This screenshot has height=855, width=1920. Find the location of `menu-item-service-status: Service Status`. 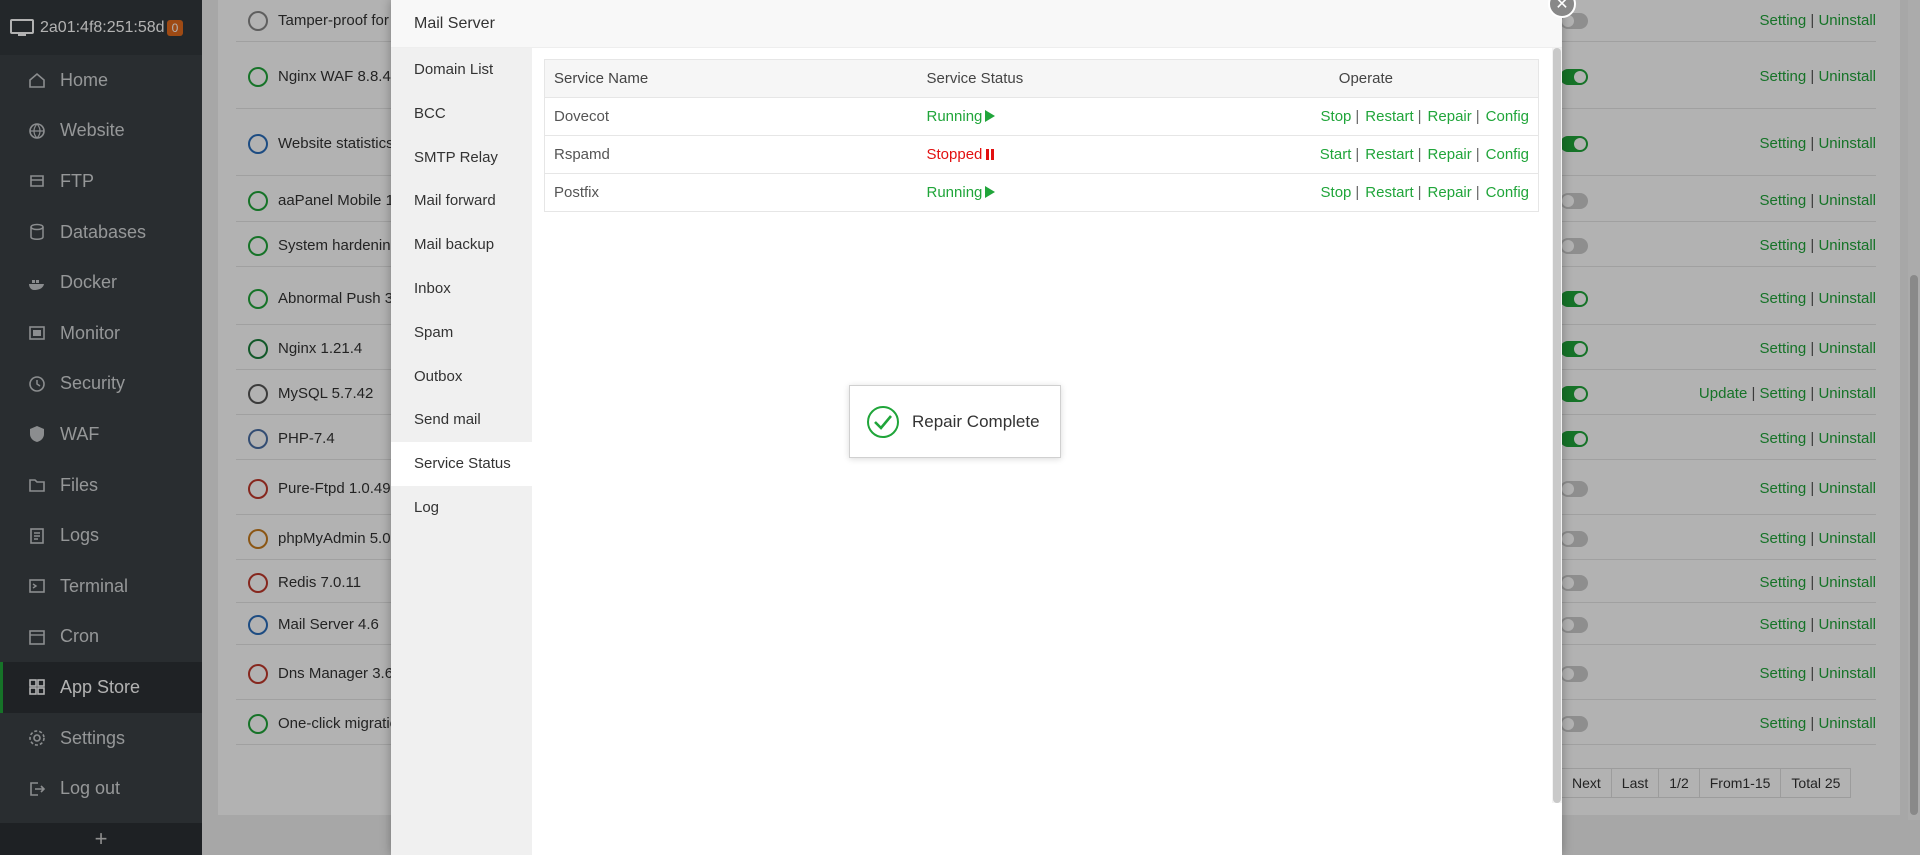

menu-item-service-status: Service Status is located at coordinates (461, 464).